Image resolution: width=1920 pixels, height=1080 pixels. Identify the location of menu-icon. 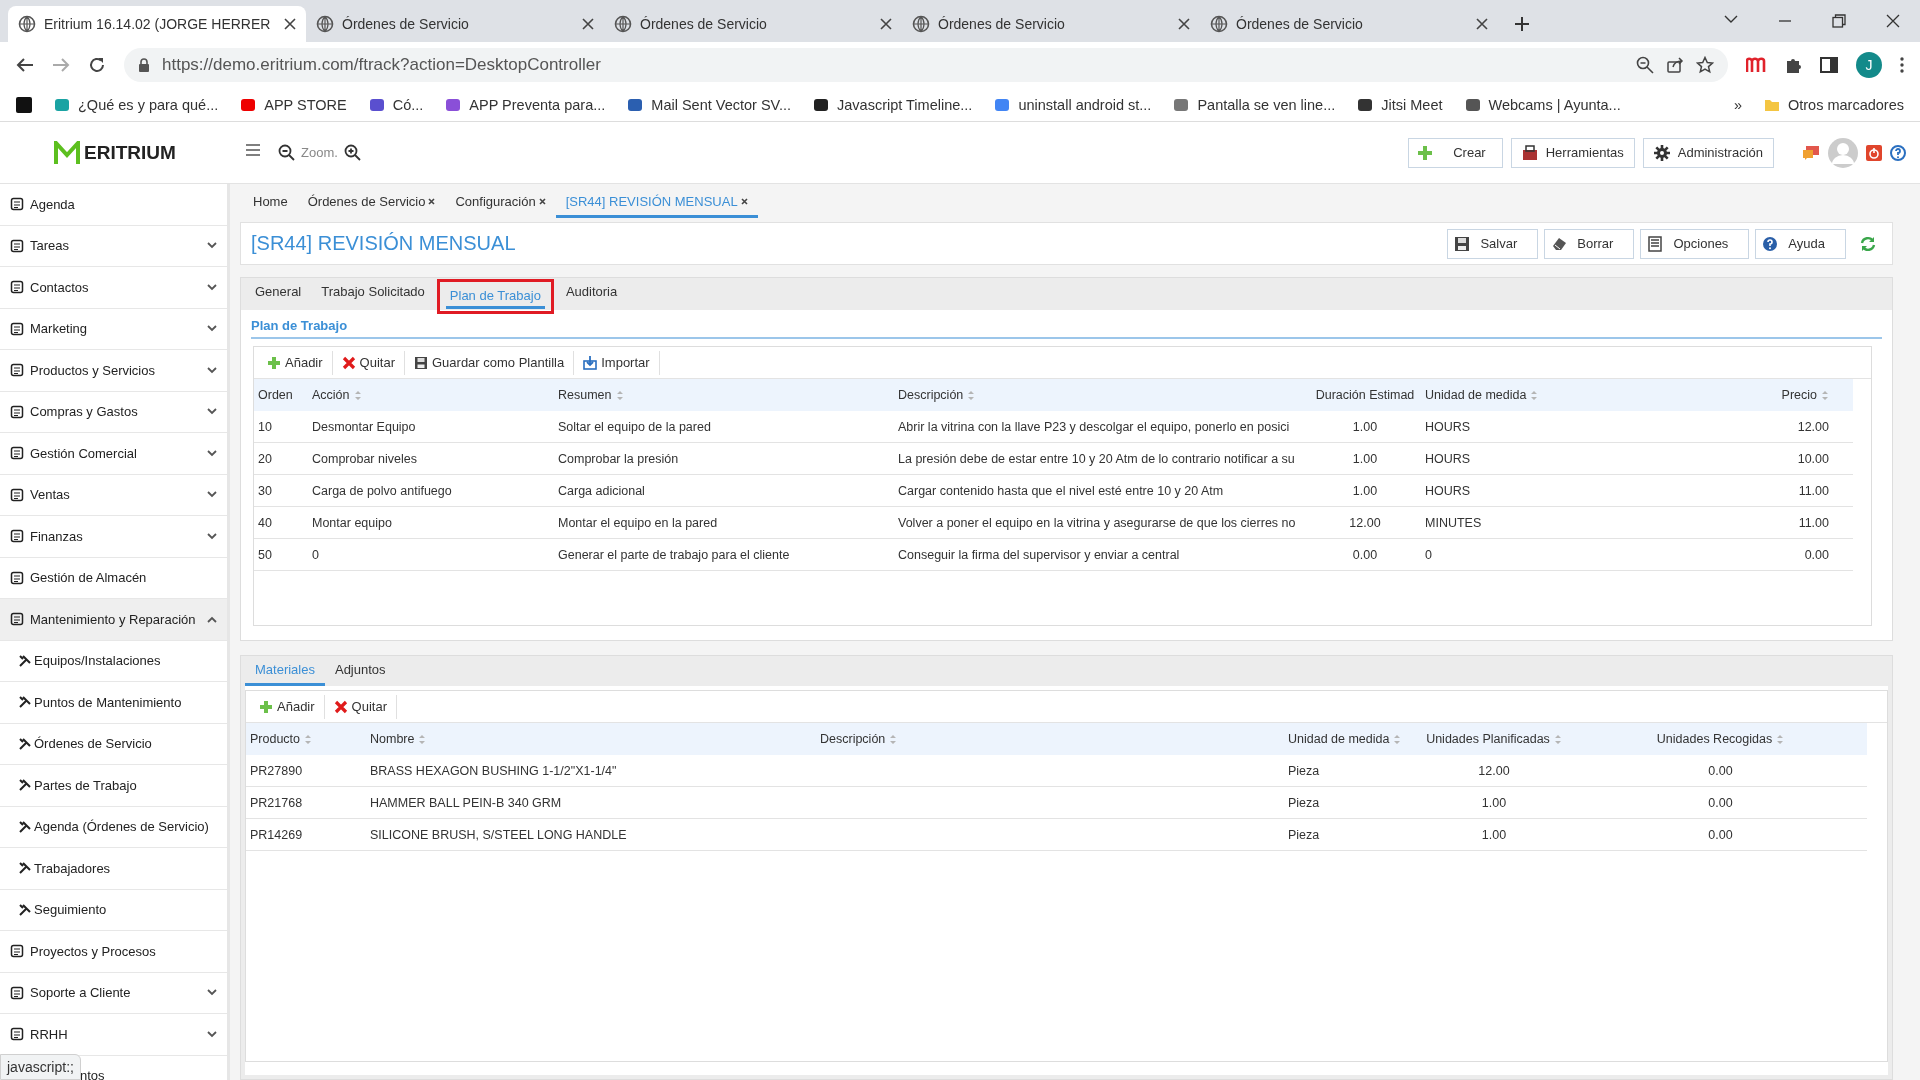
(253, 149).